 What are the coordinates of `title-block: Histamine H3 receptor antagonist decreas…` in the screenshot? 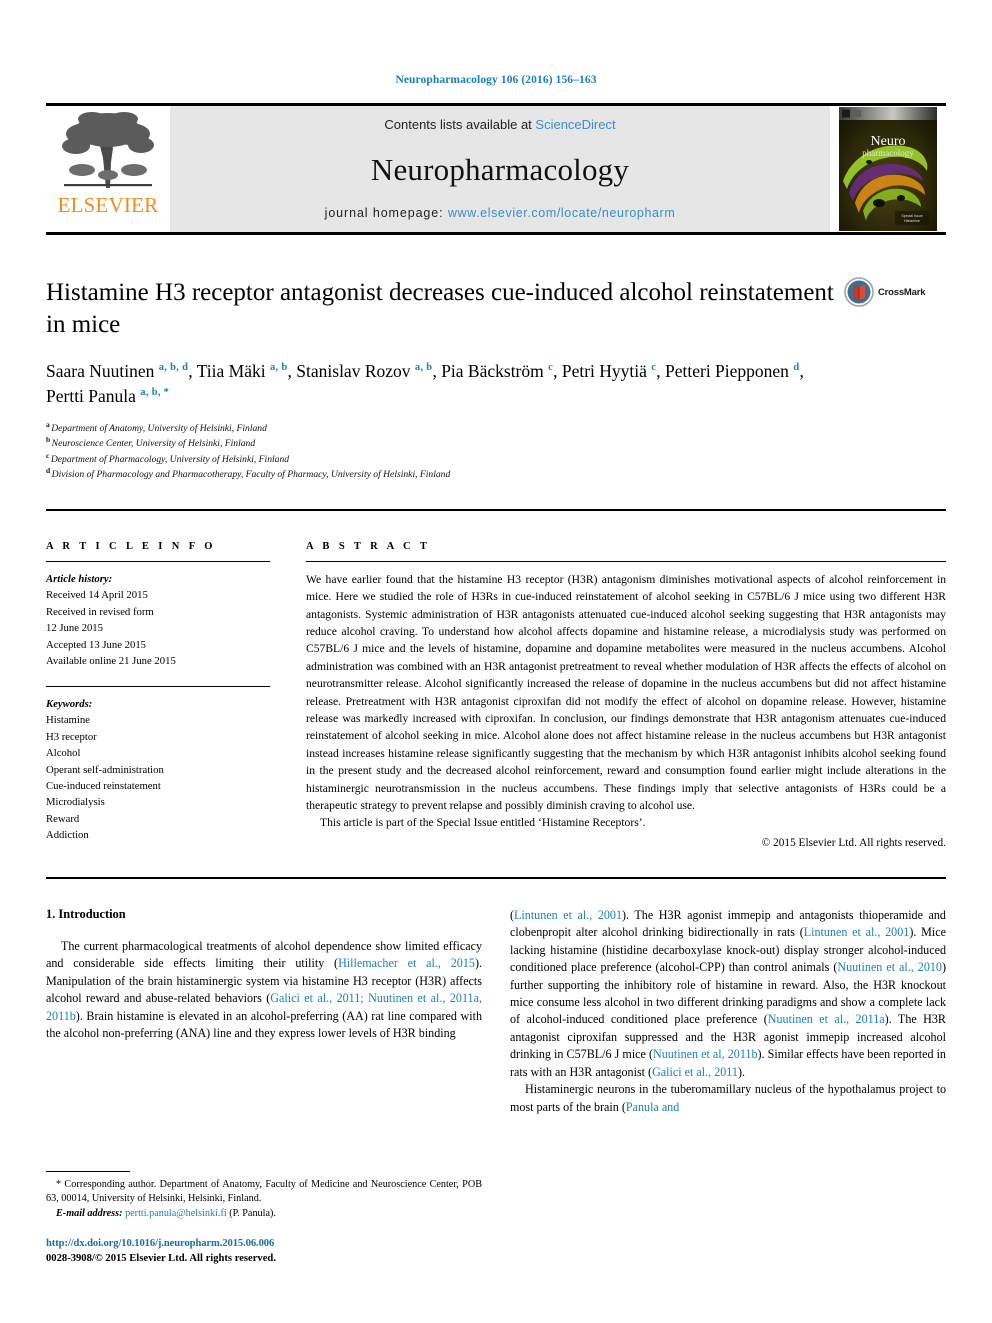 It's located at (496, 308).